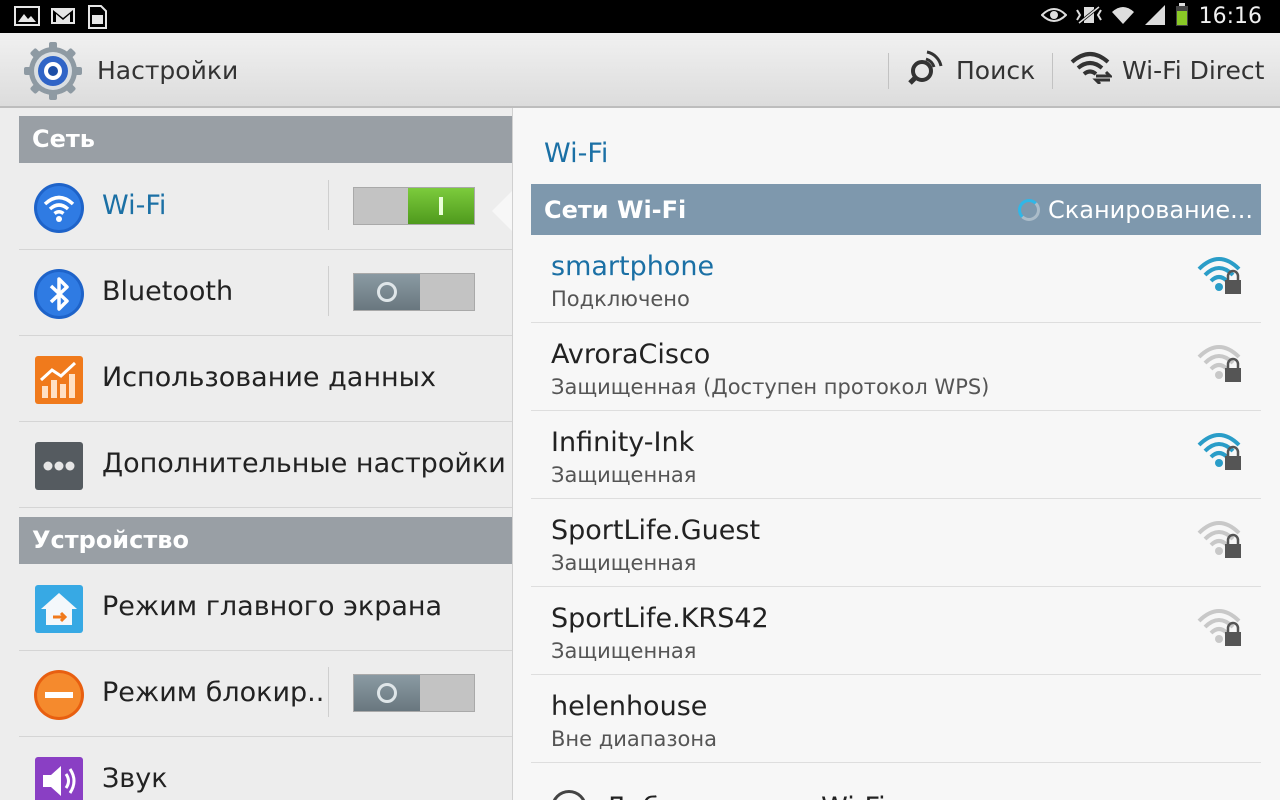  Describe the element at coordinates (59, 609) in the screenshot. I see `home-screen-icon` at that location.